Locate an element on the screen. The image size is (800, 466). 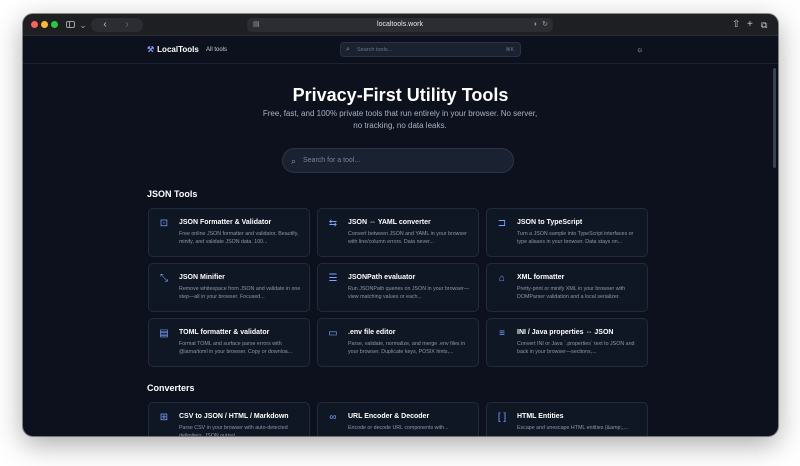
tool-card-title: JSON ⇔ YAML converter is located at coordinates (389, 222).